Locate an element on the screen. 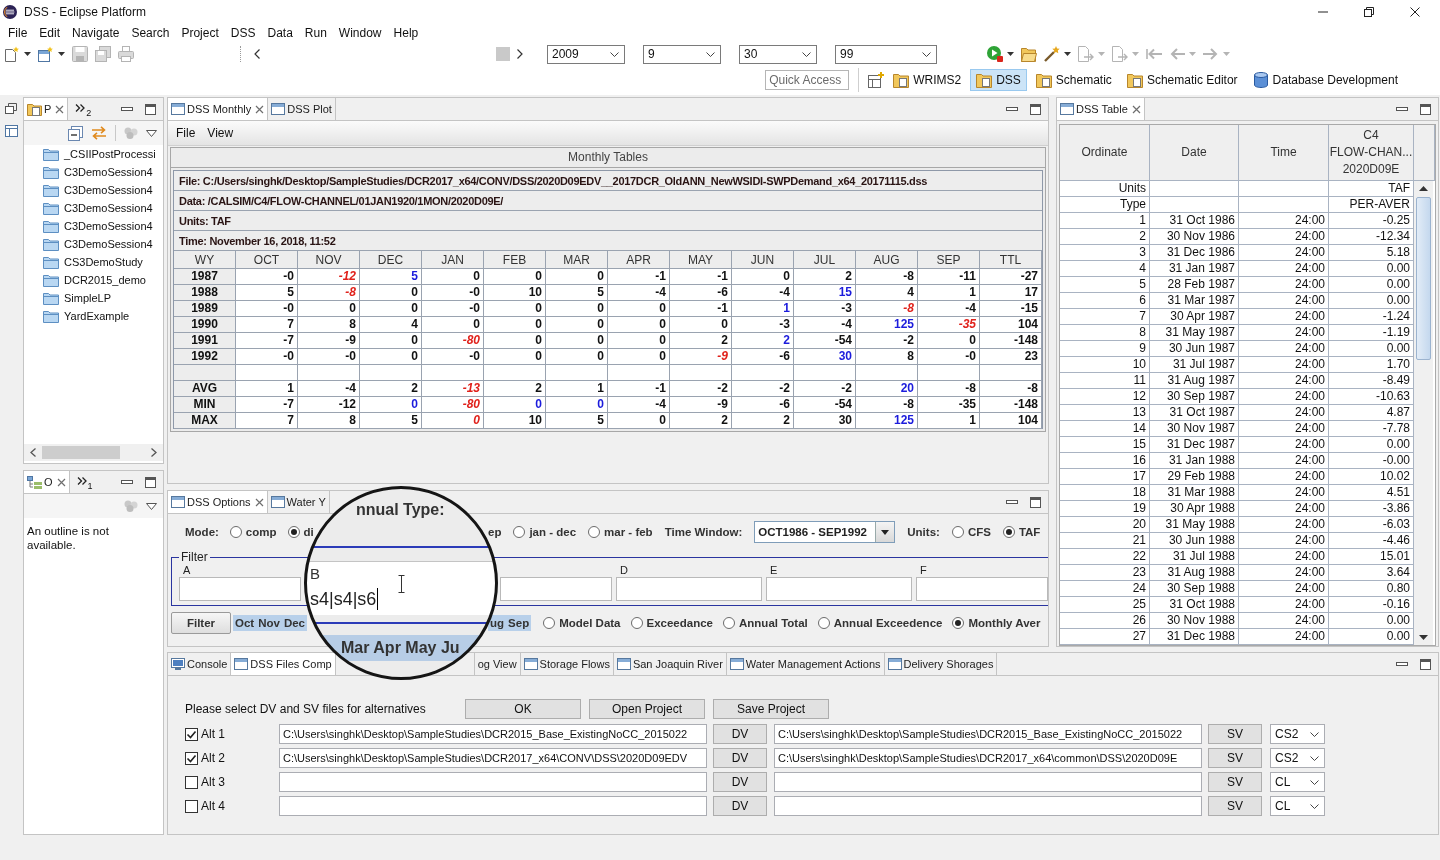 The height and width of the screenshot is (860, 1440). menu-item: Data is located at coordinates (280, 33).